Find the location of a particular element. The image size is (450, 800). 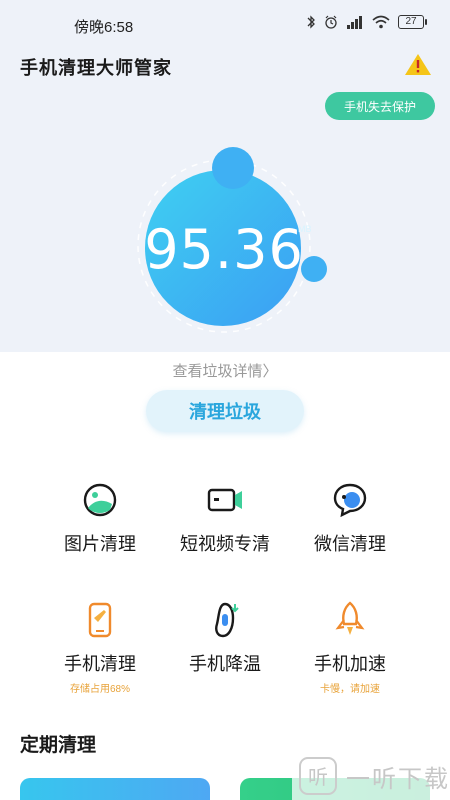

chevron-right-icon: 〉 is located at coordinates (270, 371).